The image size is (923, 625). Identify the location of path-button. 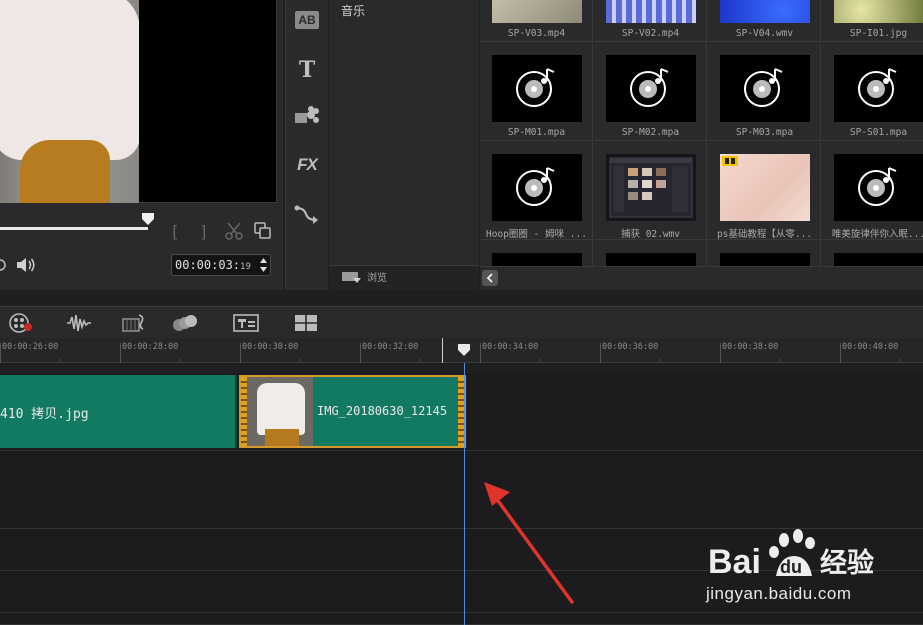
(307, 214).